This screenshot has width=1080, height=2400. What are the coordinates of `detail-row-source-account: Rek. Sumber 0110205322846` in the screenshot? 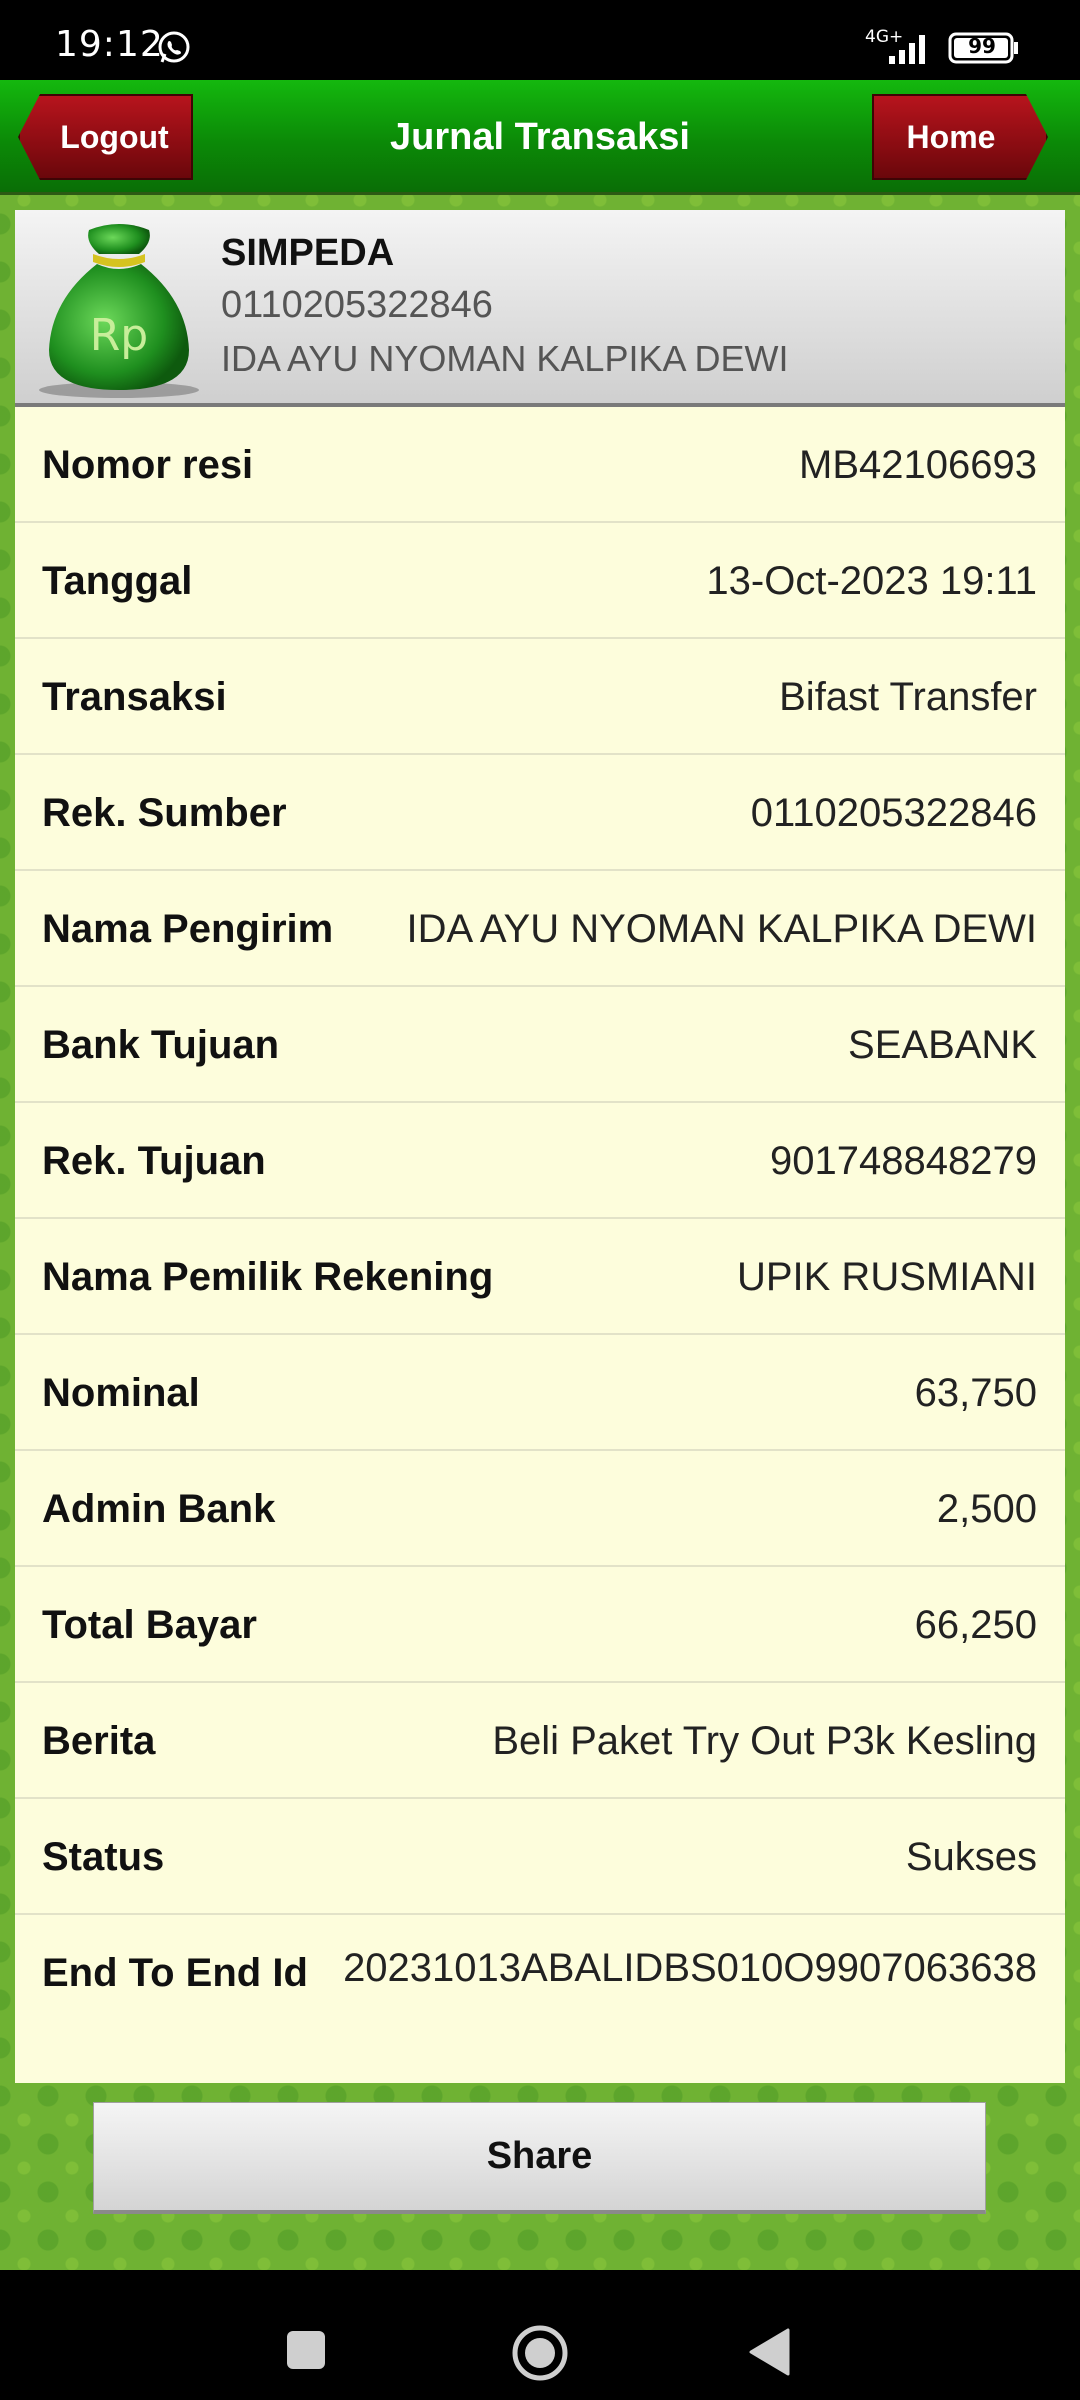 It's located at (540, 813).